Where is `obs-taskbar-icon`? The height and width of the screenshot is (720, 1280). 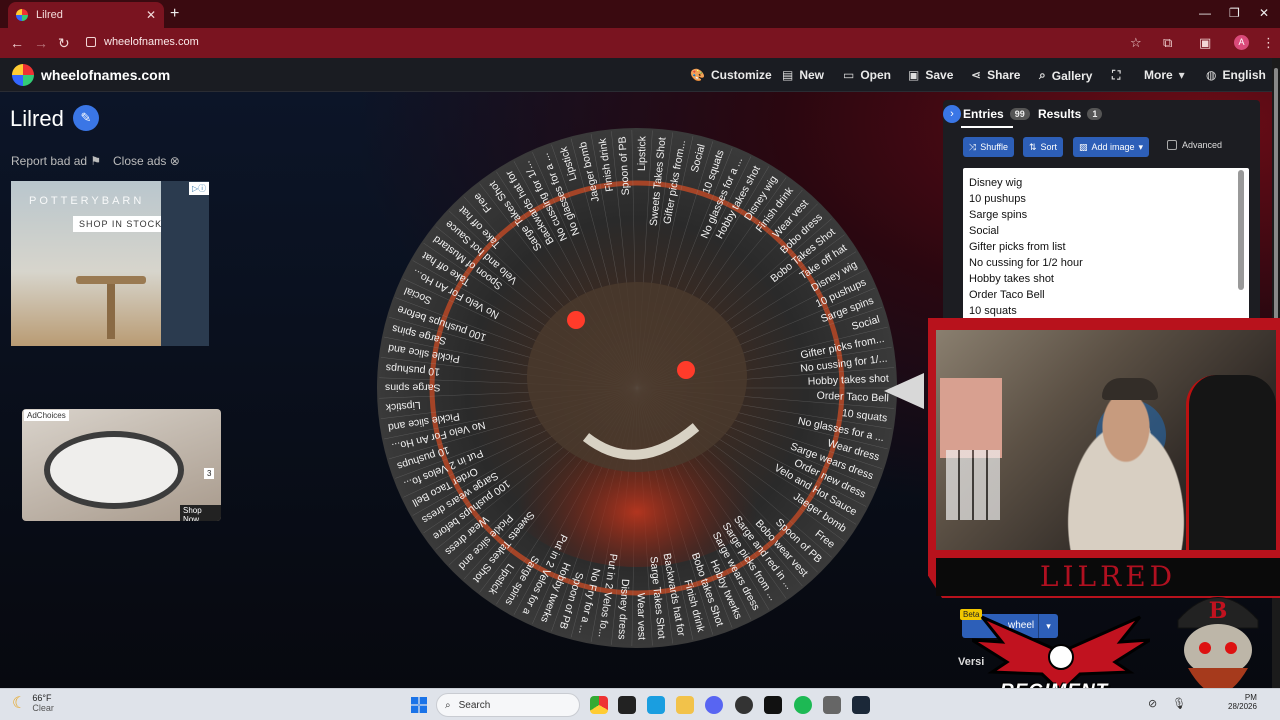 obs-taskbar-icon is located at coordinates (744, 705).